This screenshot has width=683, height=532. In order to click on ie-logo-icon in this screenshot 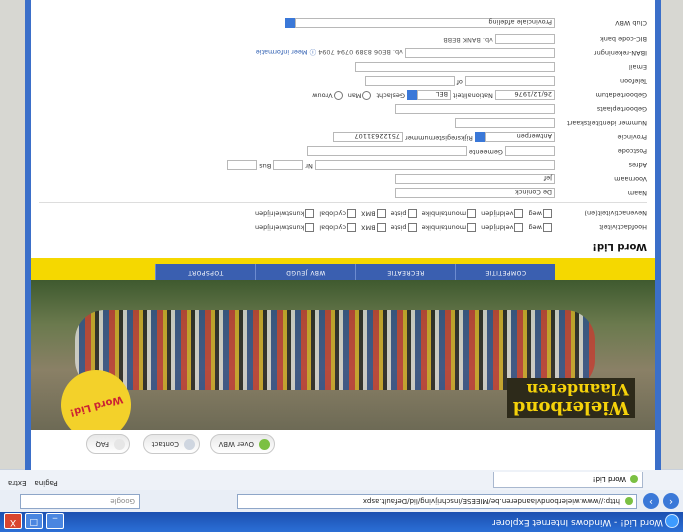, I will do `click(672, 521)`.